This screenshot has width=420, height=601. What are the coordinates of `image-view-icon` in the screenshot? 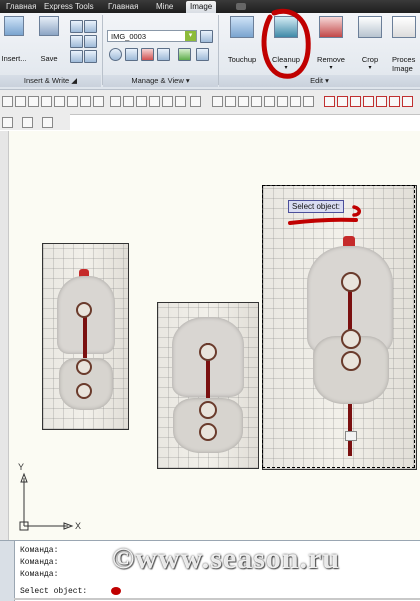 It's located at (131, 54).